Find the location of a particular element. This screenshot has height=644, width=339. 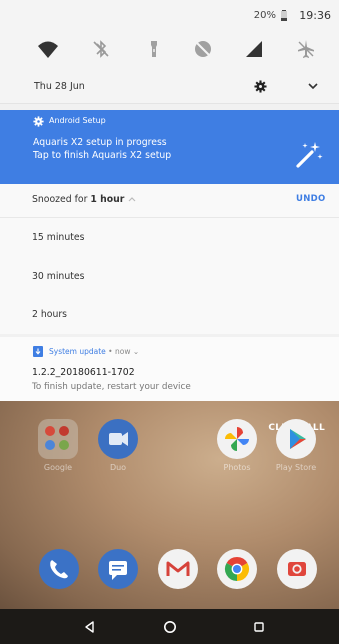

photos-icon is located at coordinates (237, 439).